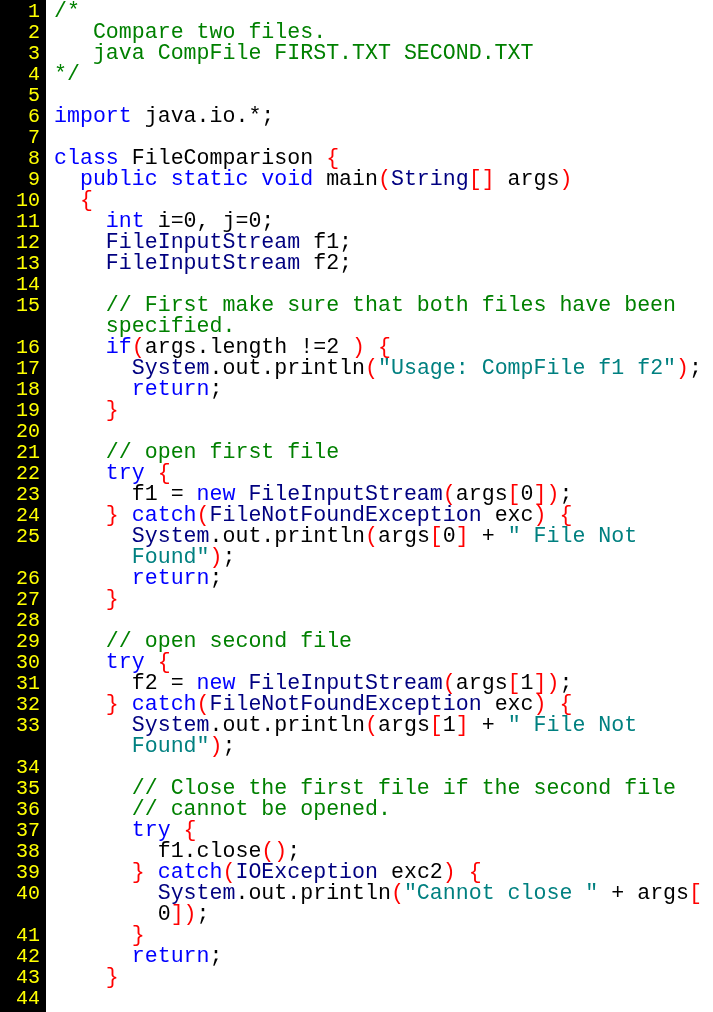  Describe the element at coordinates (390, 316) in the screenshot. I see `code-line: // First make sure that both files have been specified.` at that location.